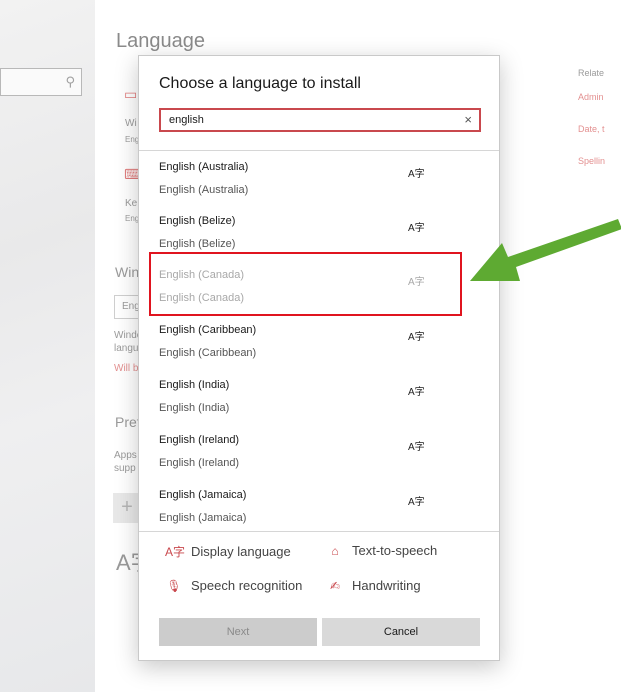 The height and width of the screenshot is (692, 621). What do you see at coordinates (591, 97) in the screenshot?
I see `related-link-admin: Admin` at bounding box center [591, 97].